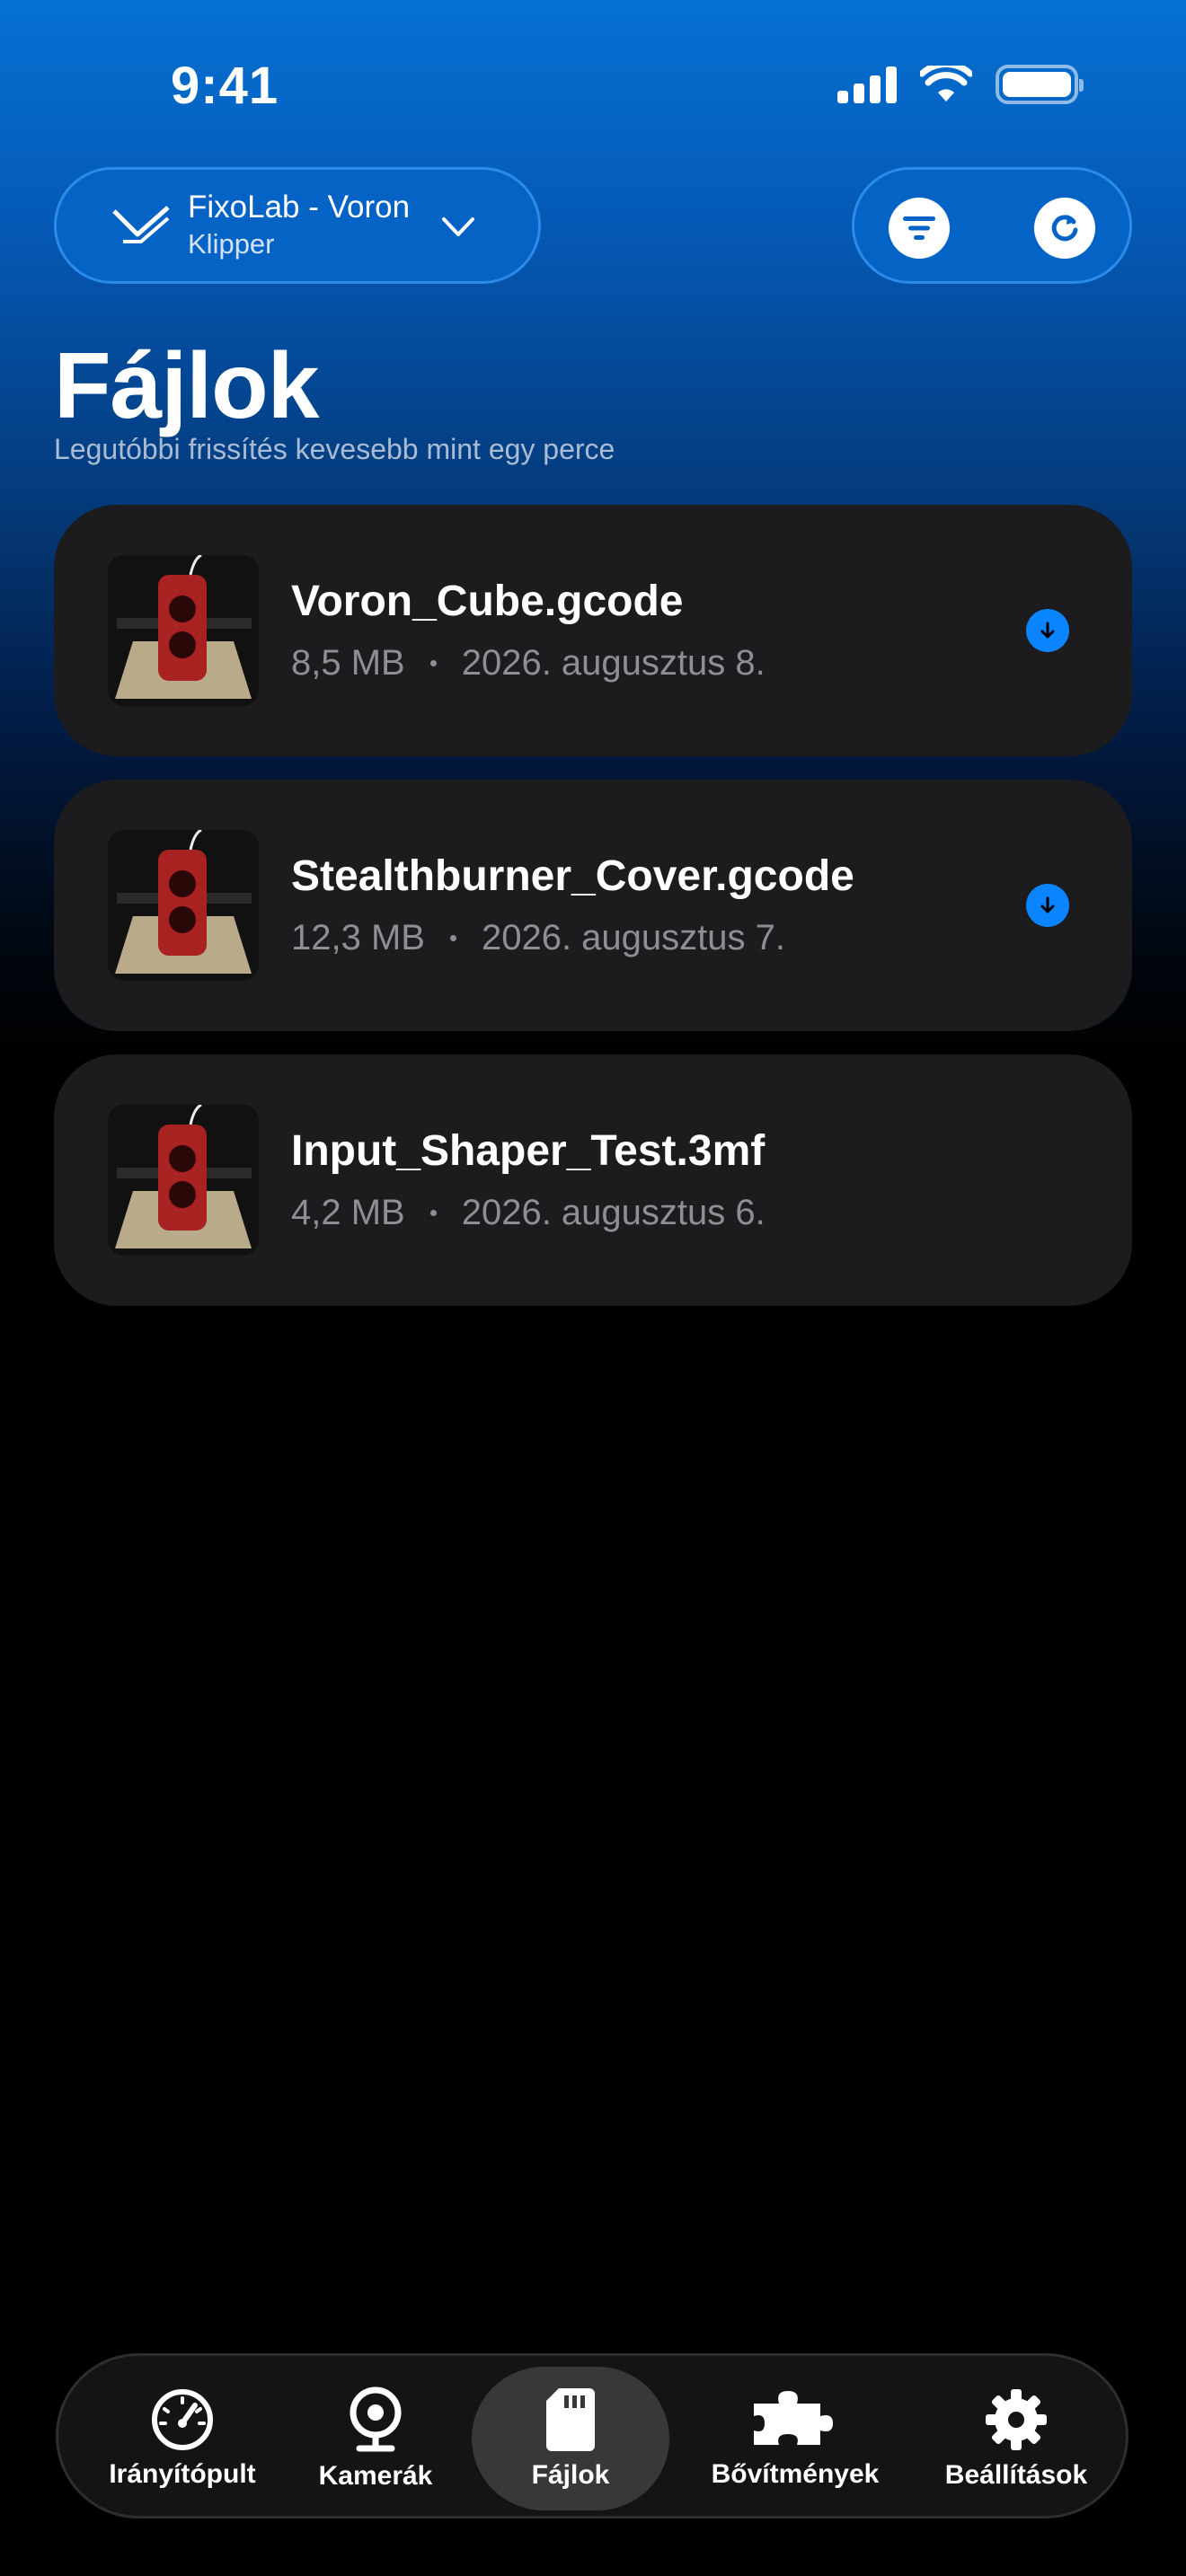 The width and height of the screenshot is (1186, 2576). What do you see at coordinates (299, 207) in the screenshot?
I see `printer-name: FixoLab - Voron` at bounding box center [299, 207].